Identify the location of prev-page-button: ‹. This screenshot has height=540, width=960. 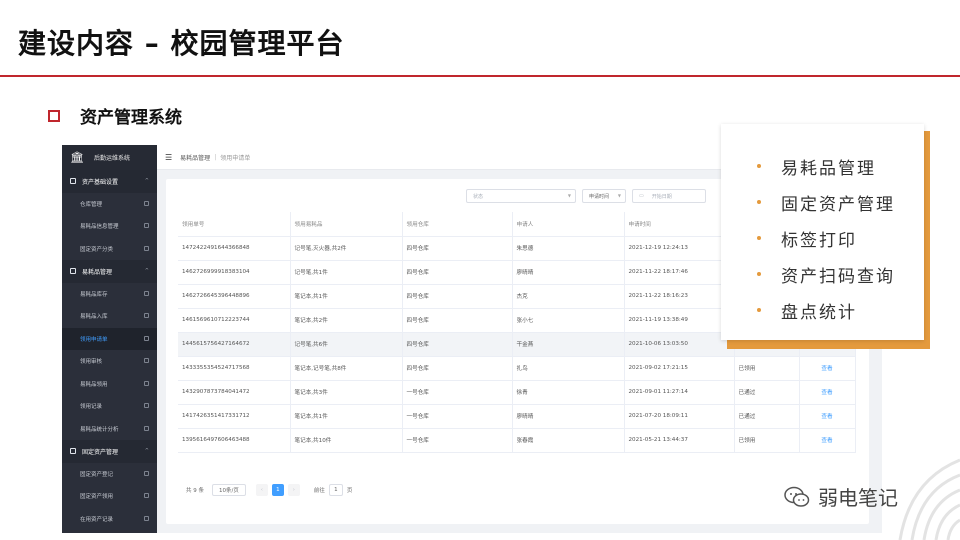
(261, 490).